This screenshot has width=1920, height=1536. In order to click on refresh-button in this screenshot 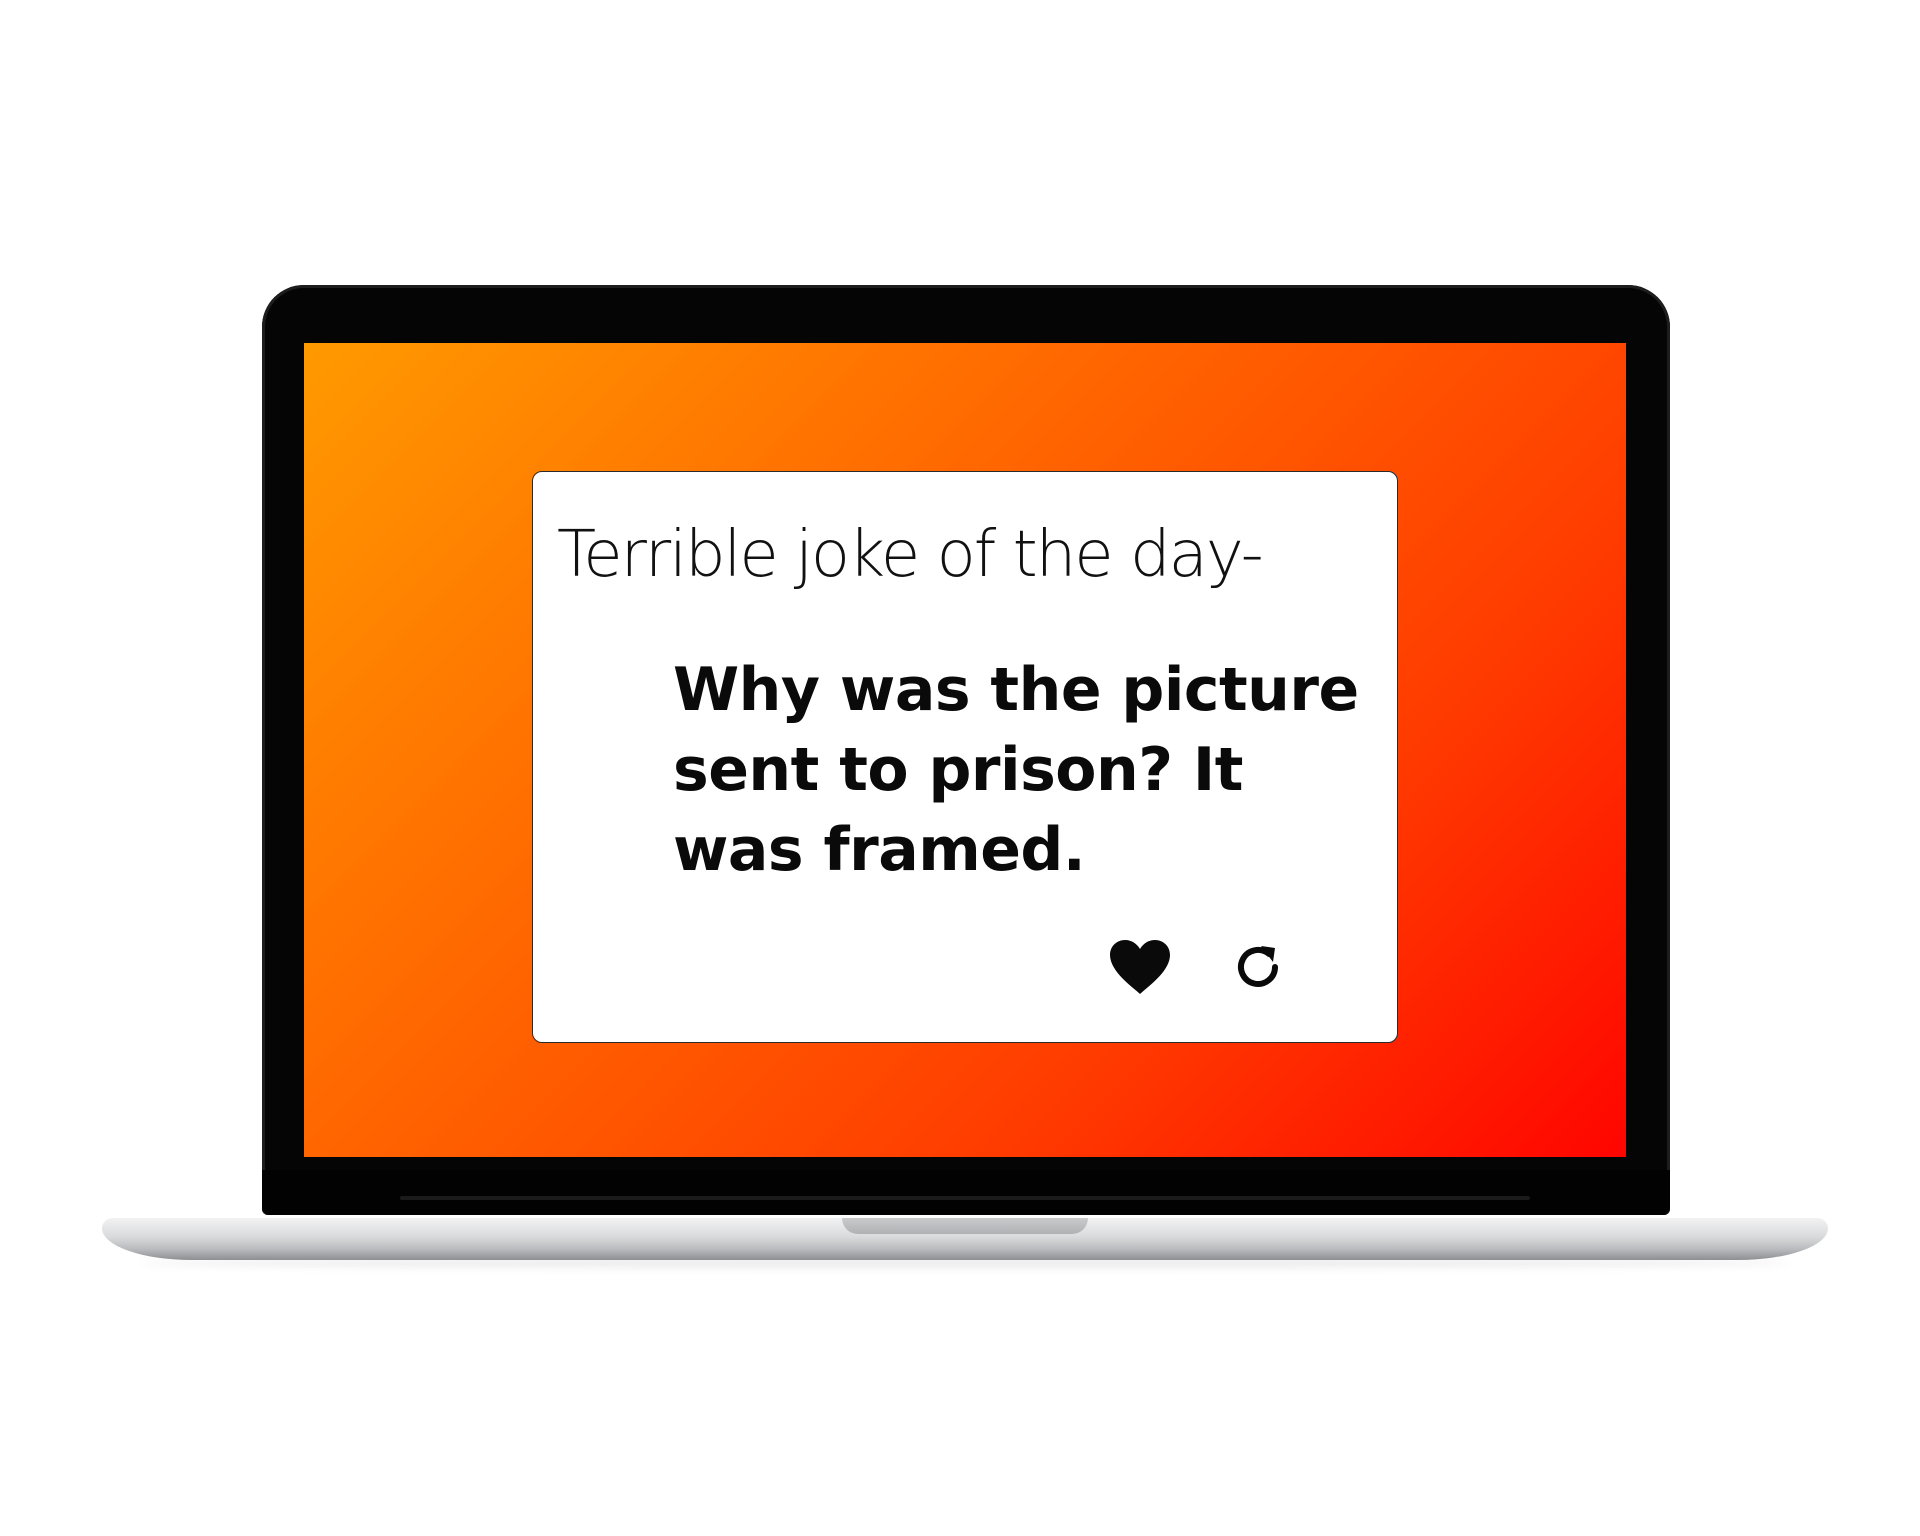, I will do `click(1258, 967)`.